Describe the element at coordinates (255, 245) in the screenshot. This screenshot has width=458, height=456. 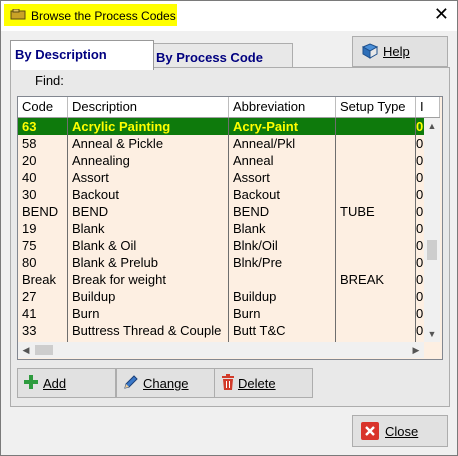
I see `cell-abbreviation: Blnk/Oil` at that location.